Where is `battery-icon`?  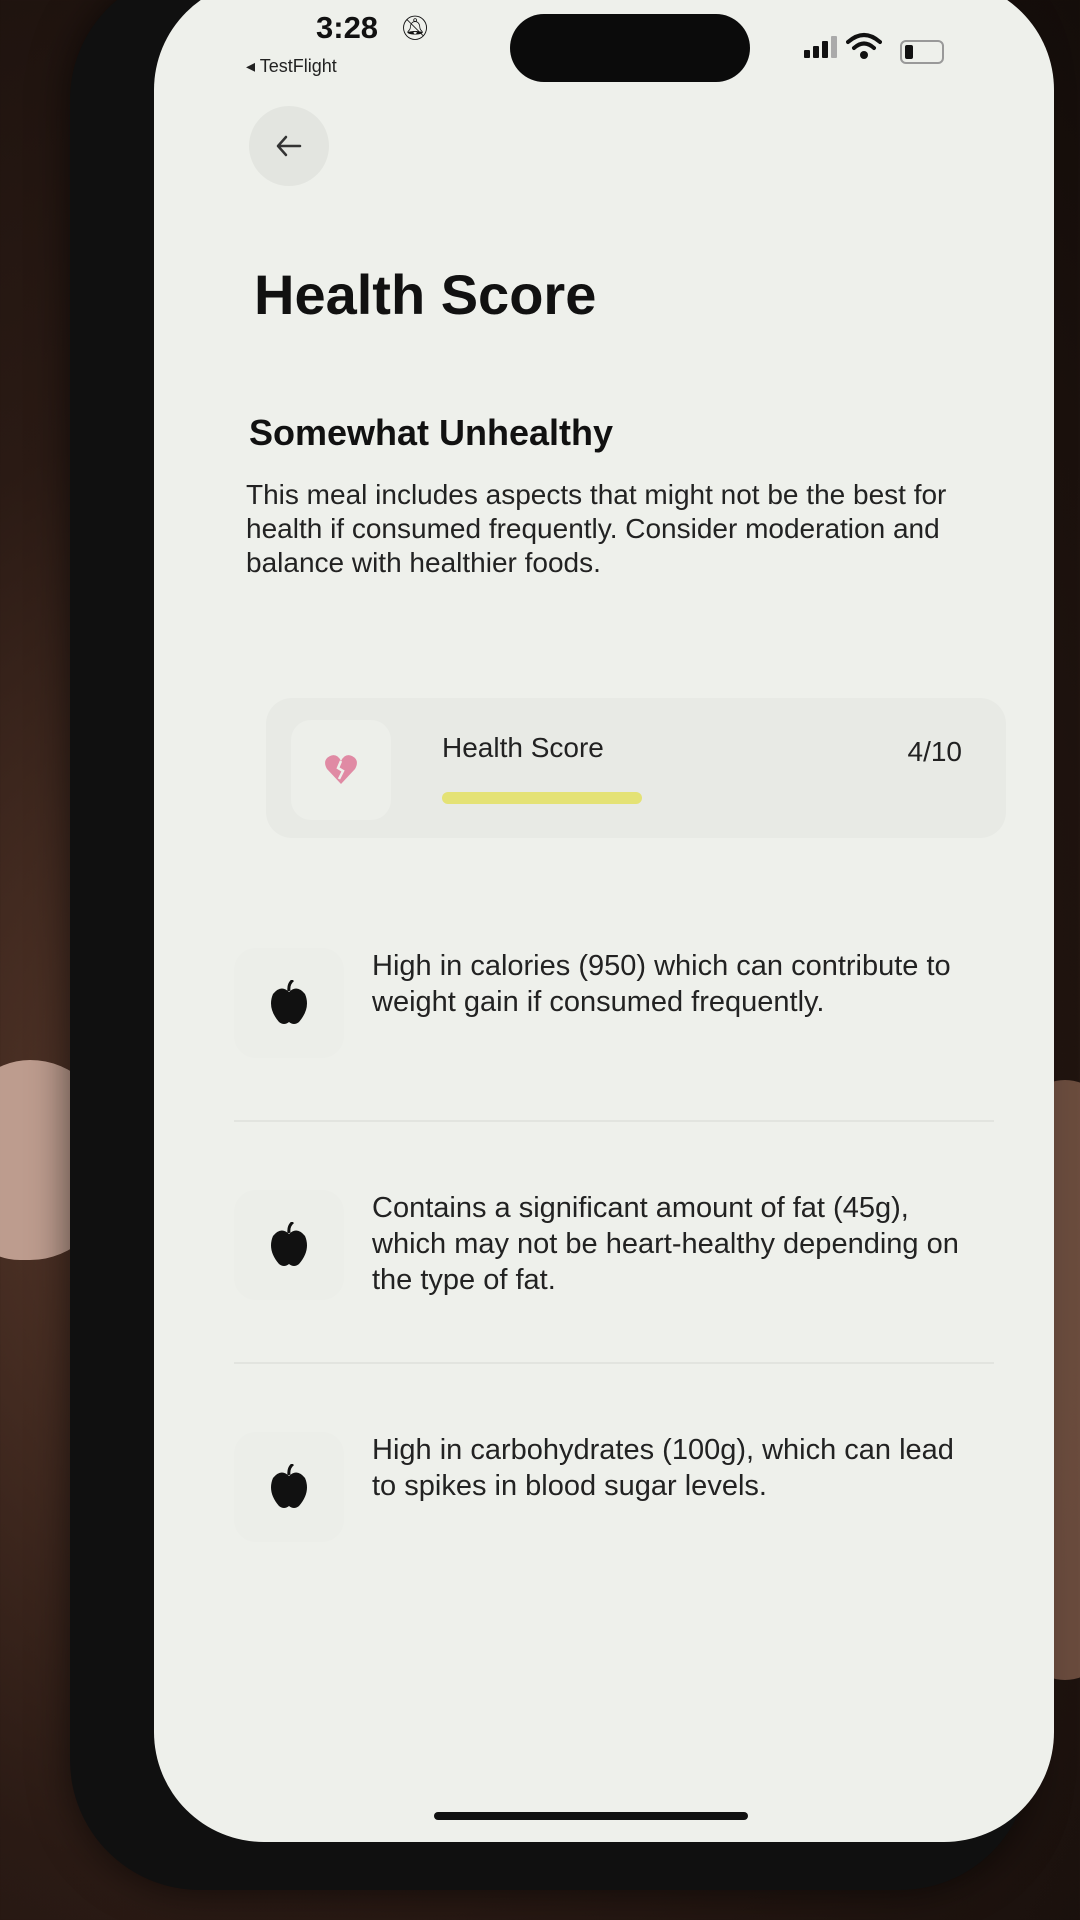 battery-icon is located at coordinates (922, 52).